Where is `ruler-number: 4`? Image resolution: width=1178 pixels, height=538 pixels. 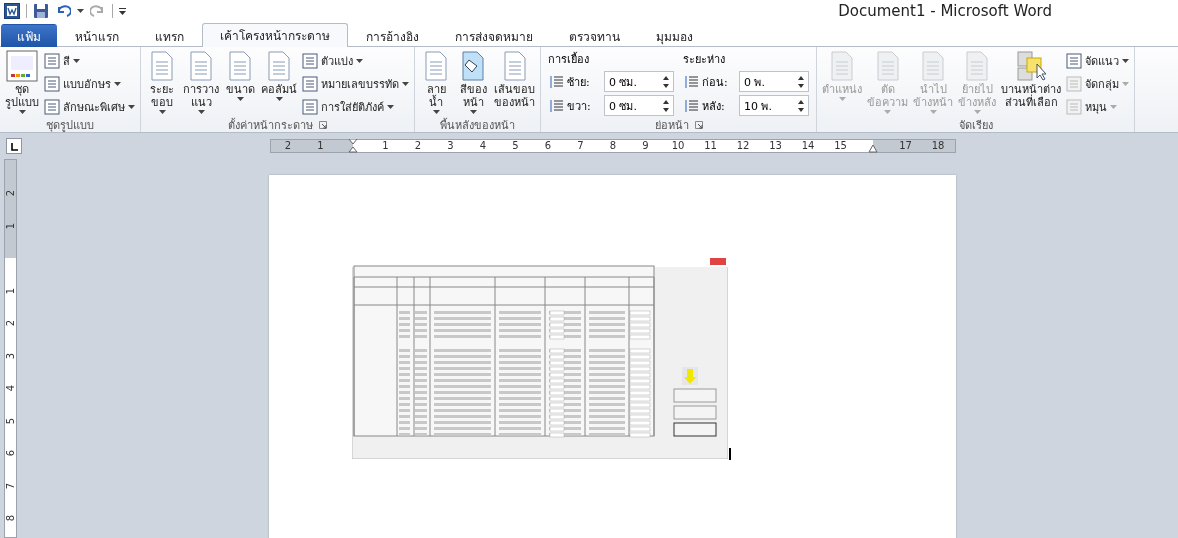 ruler-number: 4 is located at coordinates (483, 146).